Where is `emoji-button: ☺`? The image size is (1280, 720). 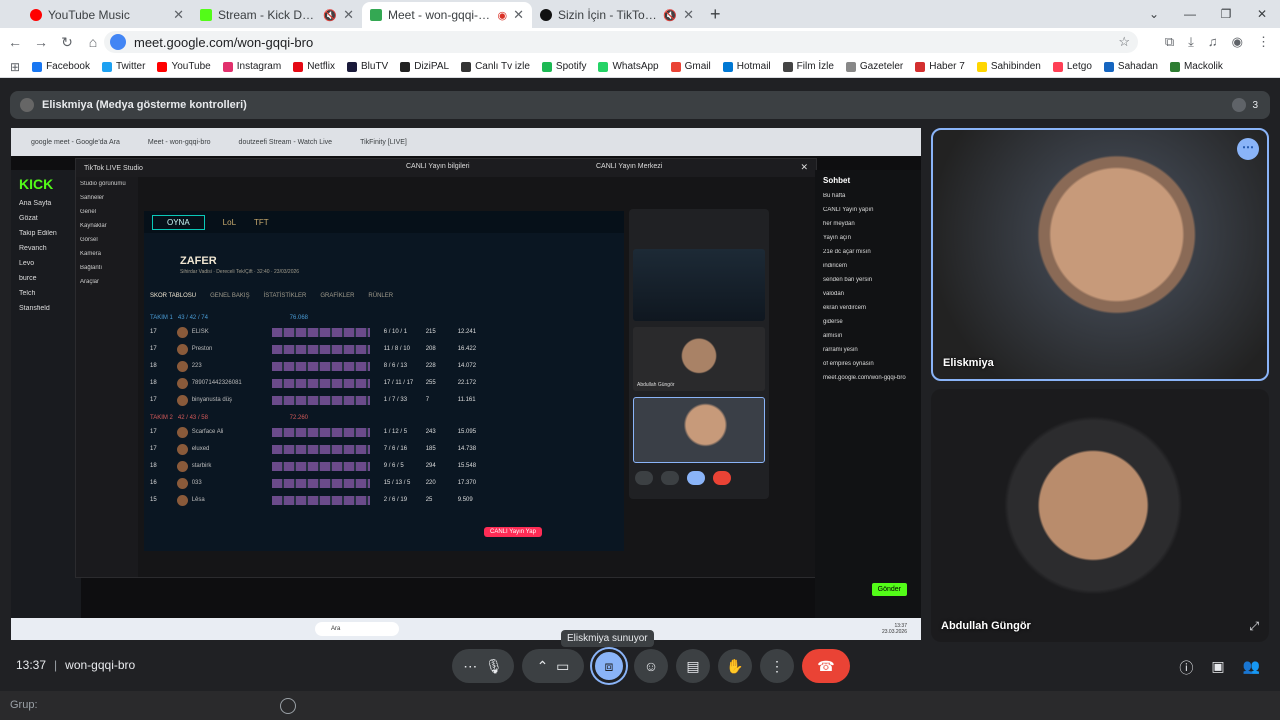 emoji-button: ☺ is located at coordinates (651, 666).